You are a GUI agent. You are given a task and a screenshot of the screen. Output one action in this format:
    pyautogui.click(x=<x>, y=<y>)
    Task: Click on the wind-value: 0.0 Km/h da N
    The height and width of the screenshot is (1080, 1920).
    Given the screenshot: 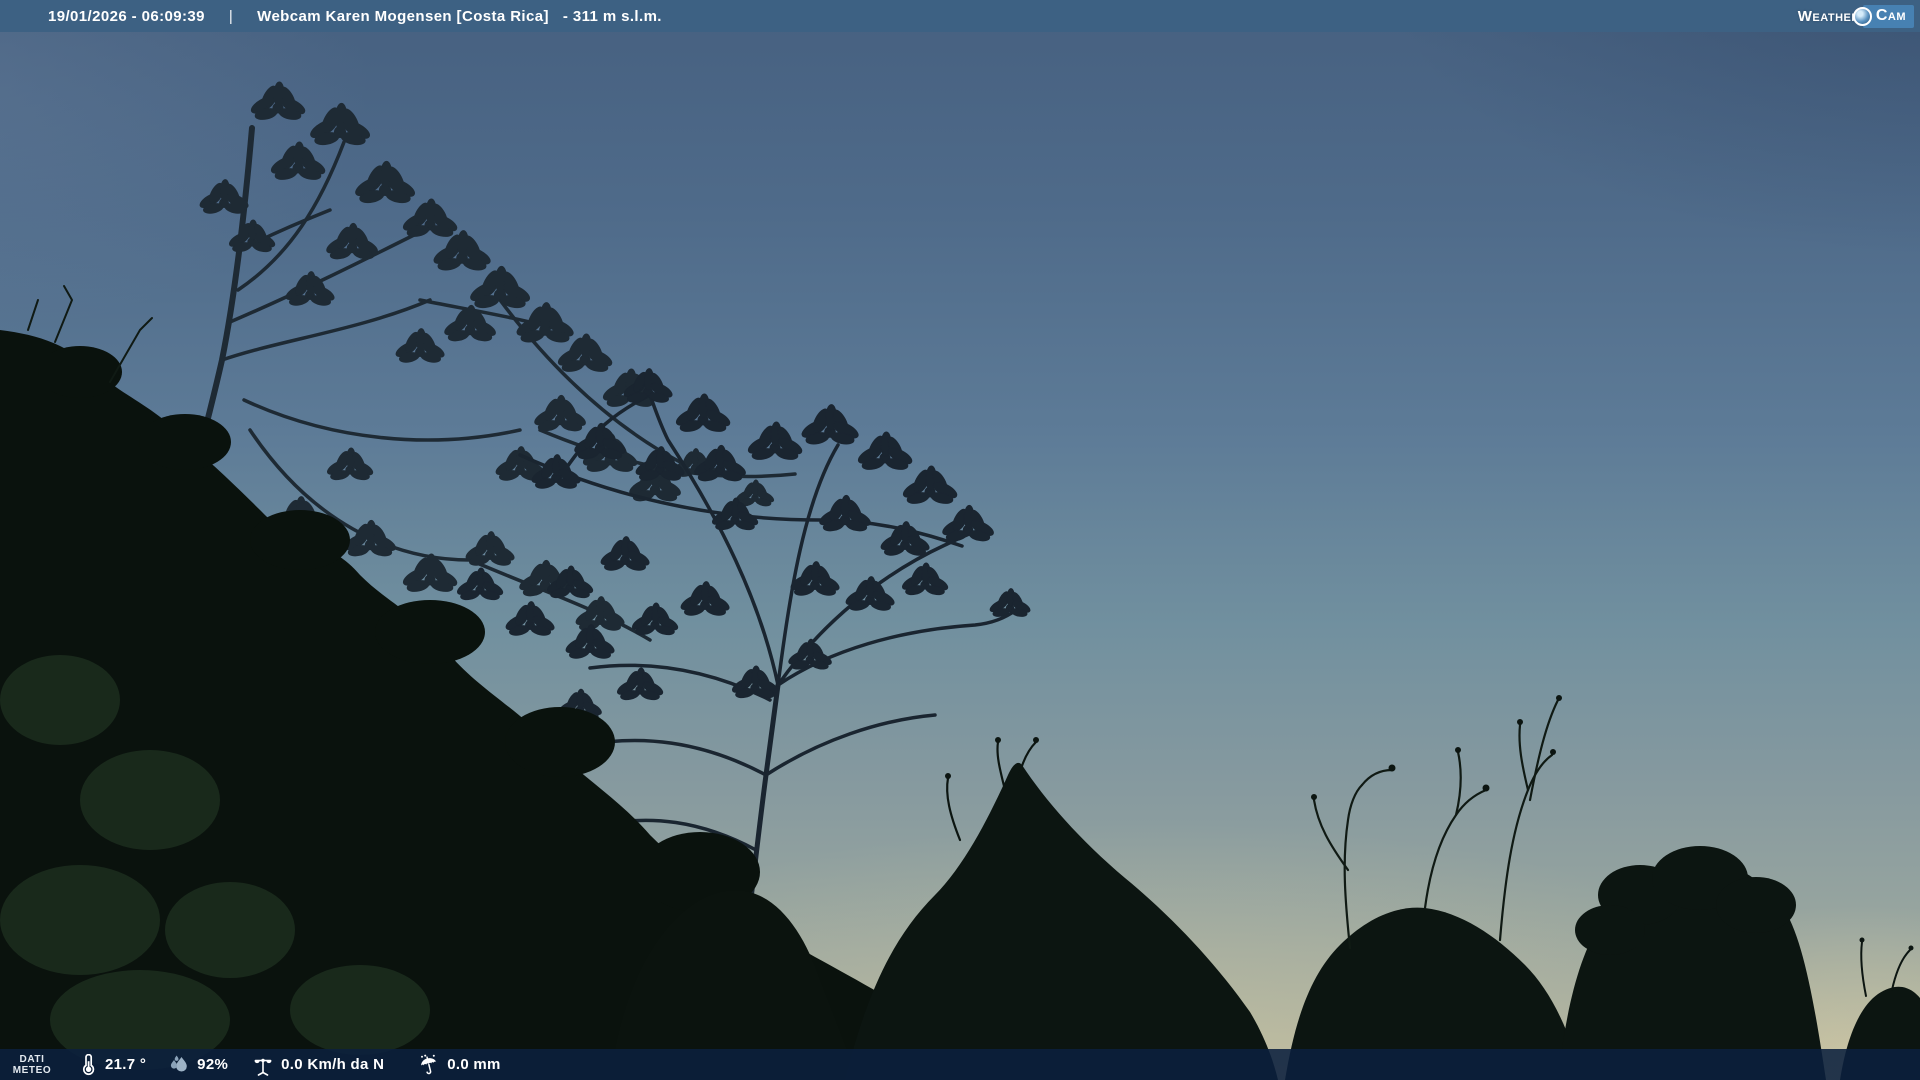 What is the action you would take?
    pyautogui.click(x=333, y=1064)
    